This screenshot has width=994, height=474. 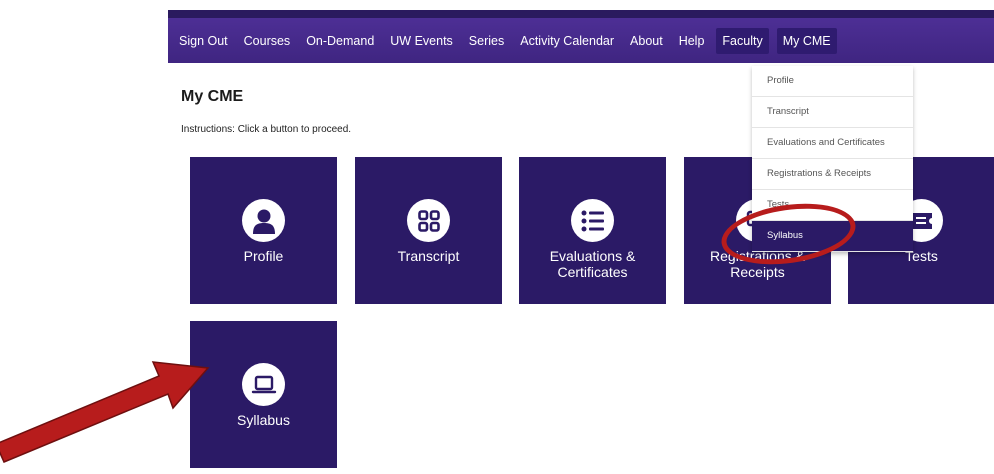 I want to click on tile-transcript: Transcript, so click(x=428, y=230).